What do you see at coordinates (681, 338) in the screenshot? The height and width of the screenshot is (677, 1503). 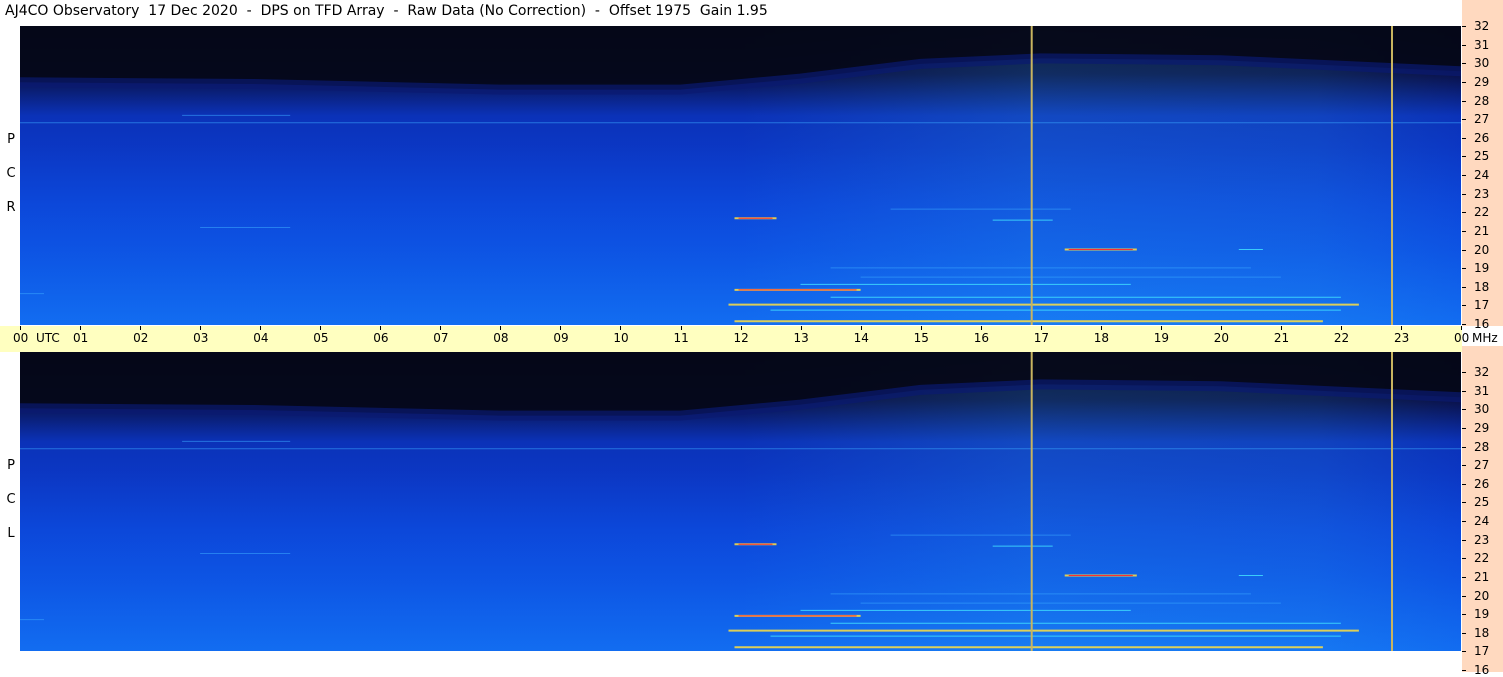 I see `time-label-11: 11` at bounding box center [681, 338].